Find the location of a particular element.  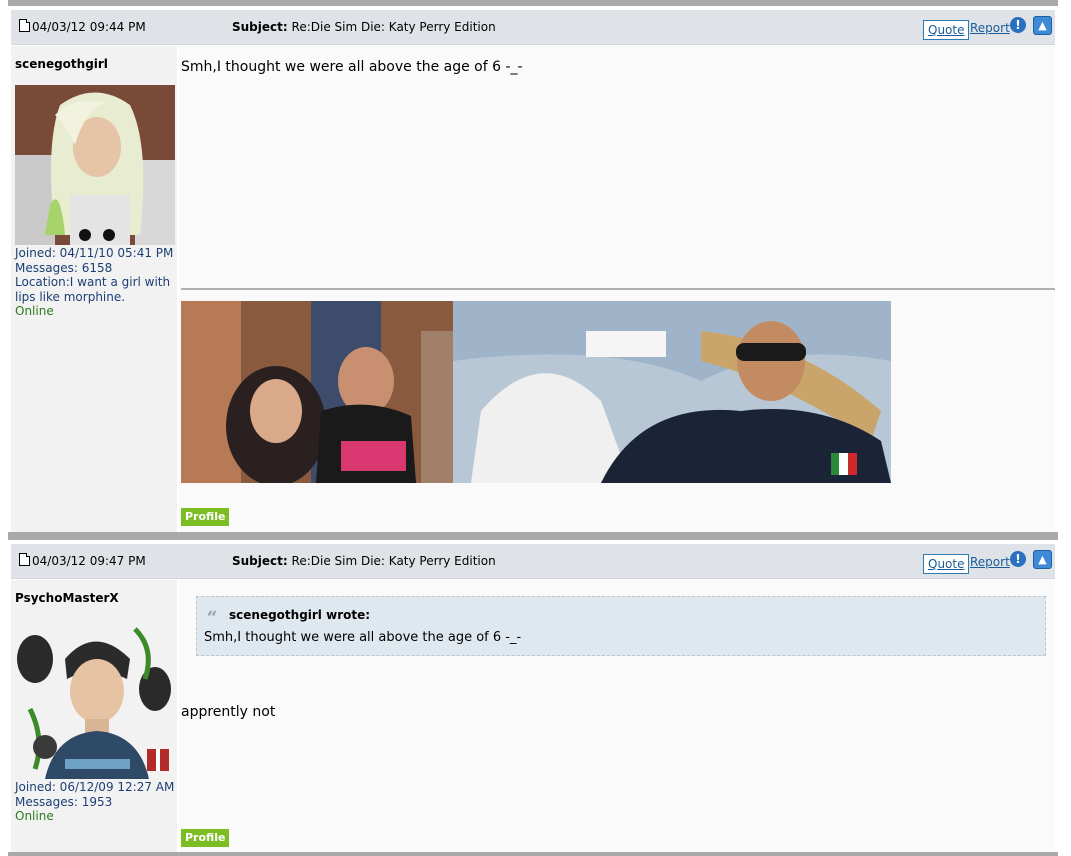

message-count: Messages: 6158 is located at coordinates (64, 267).